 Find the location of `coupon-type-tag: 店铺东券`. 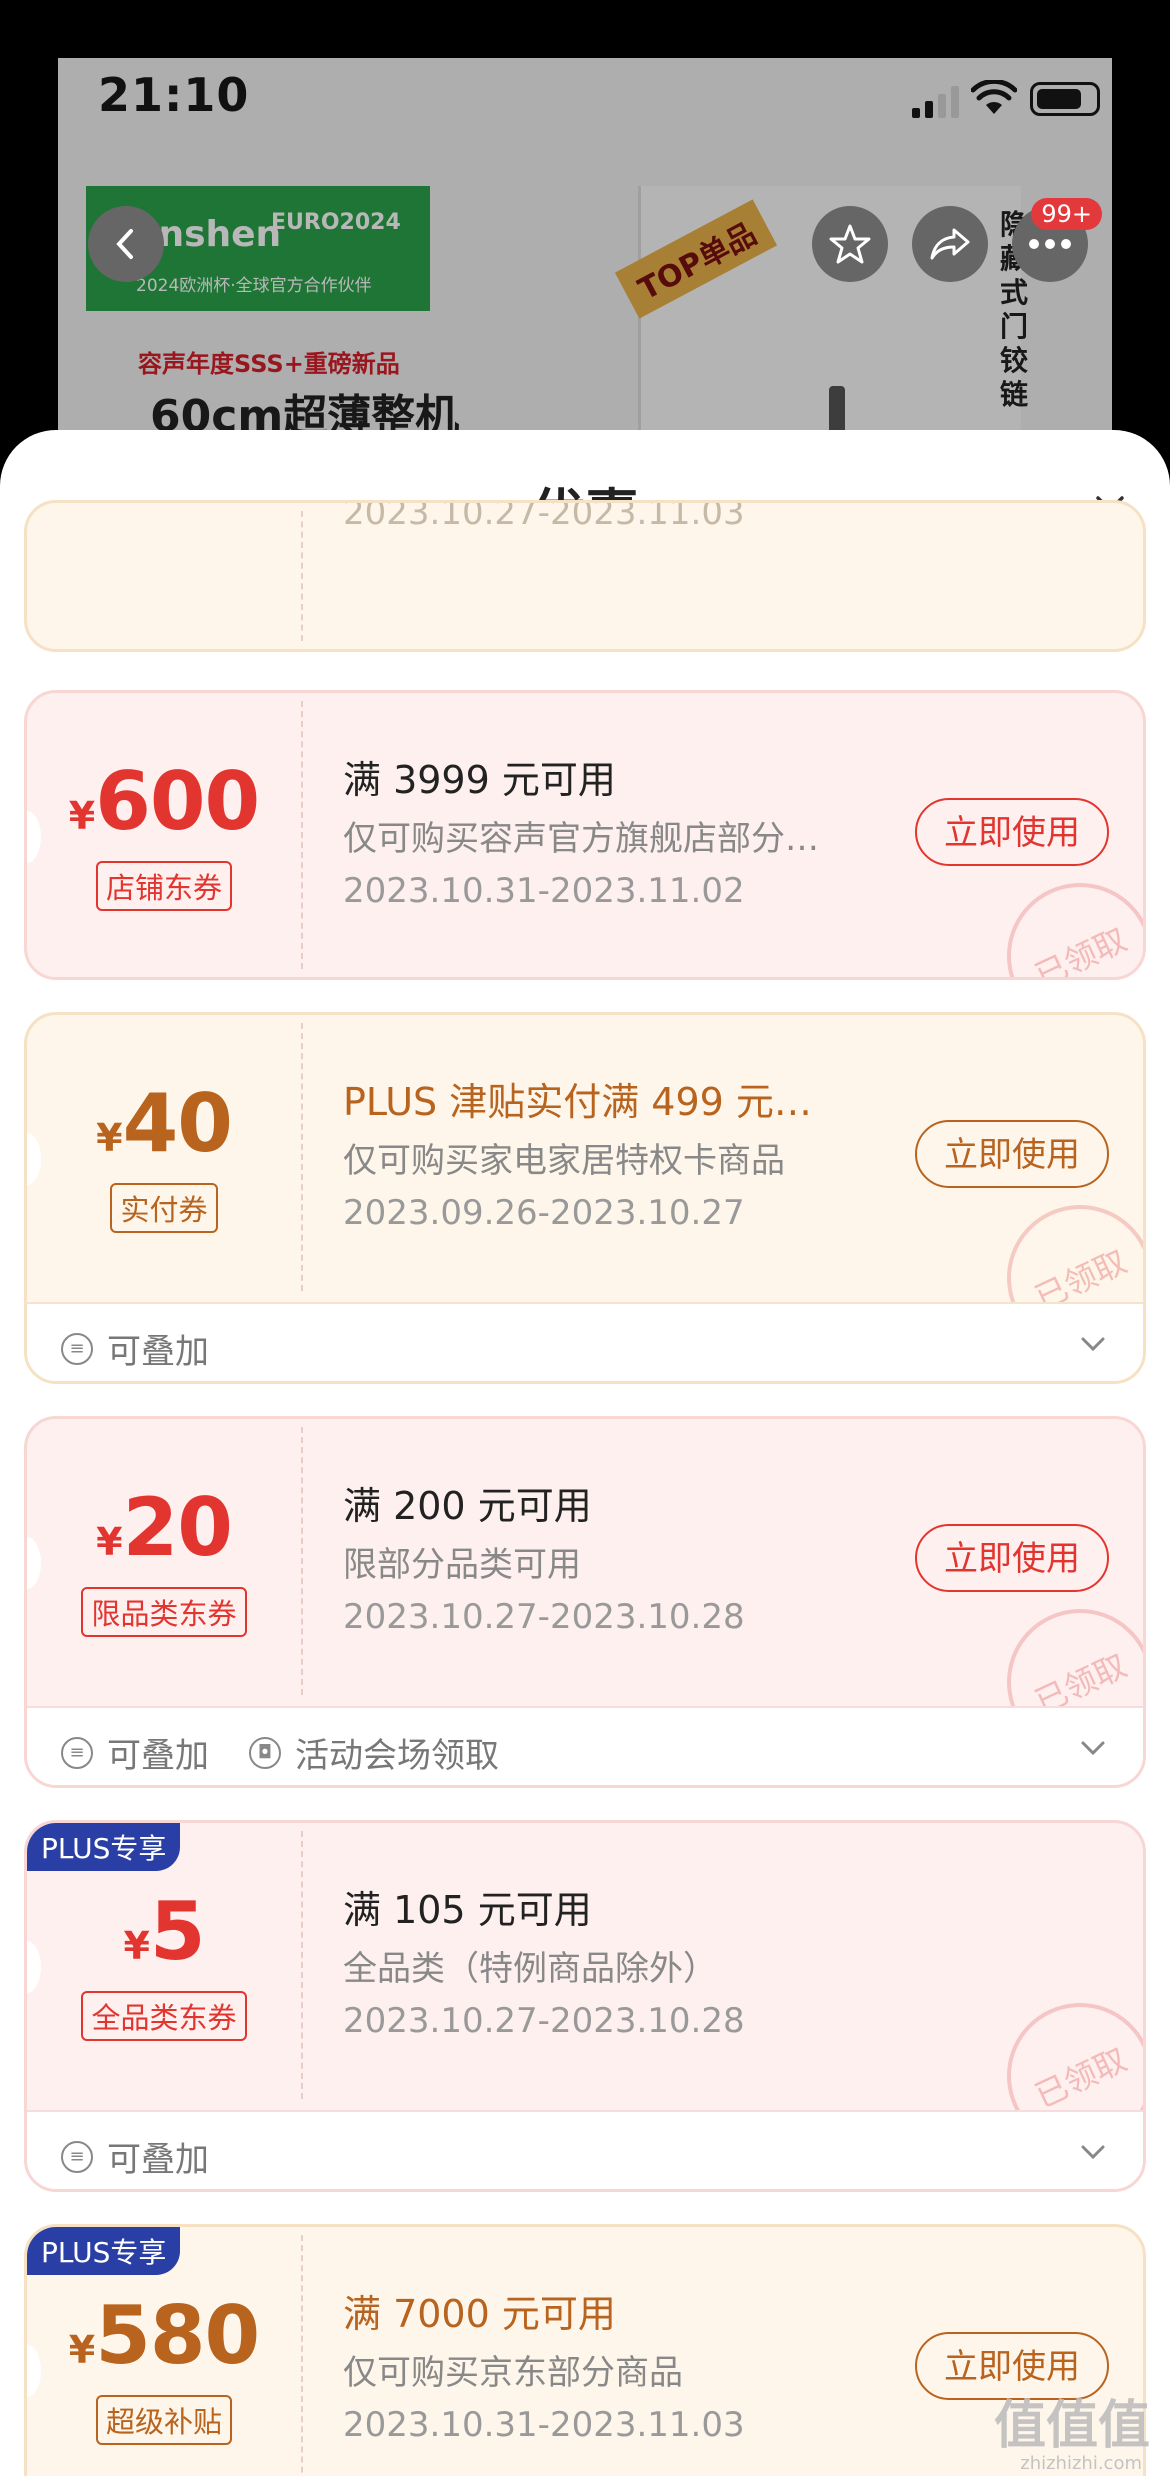

coupon-type-tag: 店铺东券 is located at coordinates (164, 886).